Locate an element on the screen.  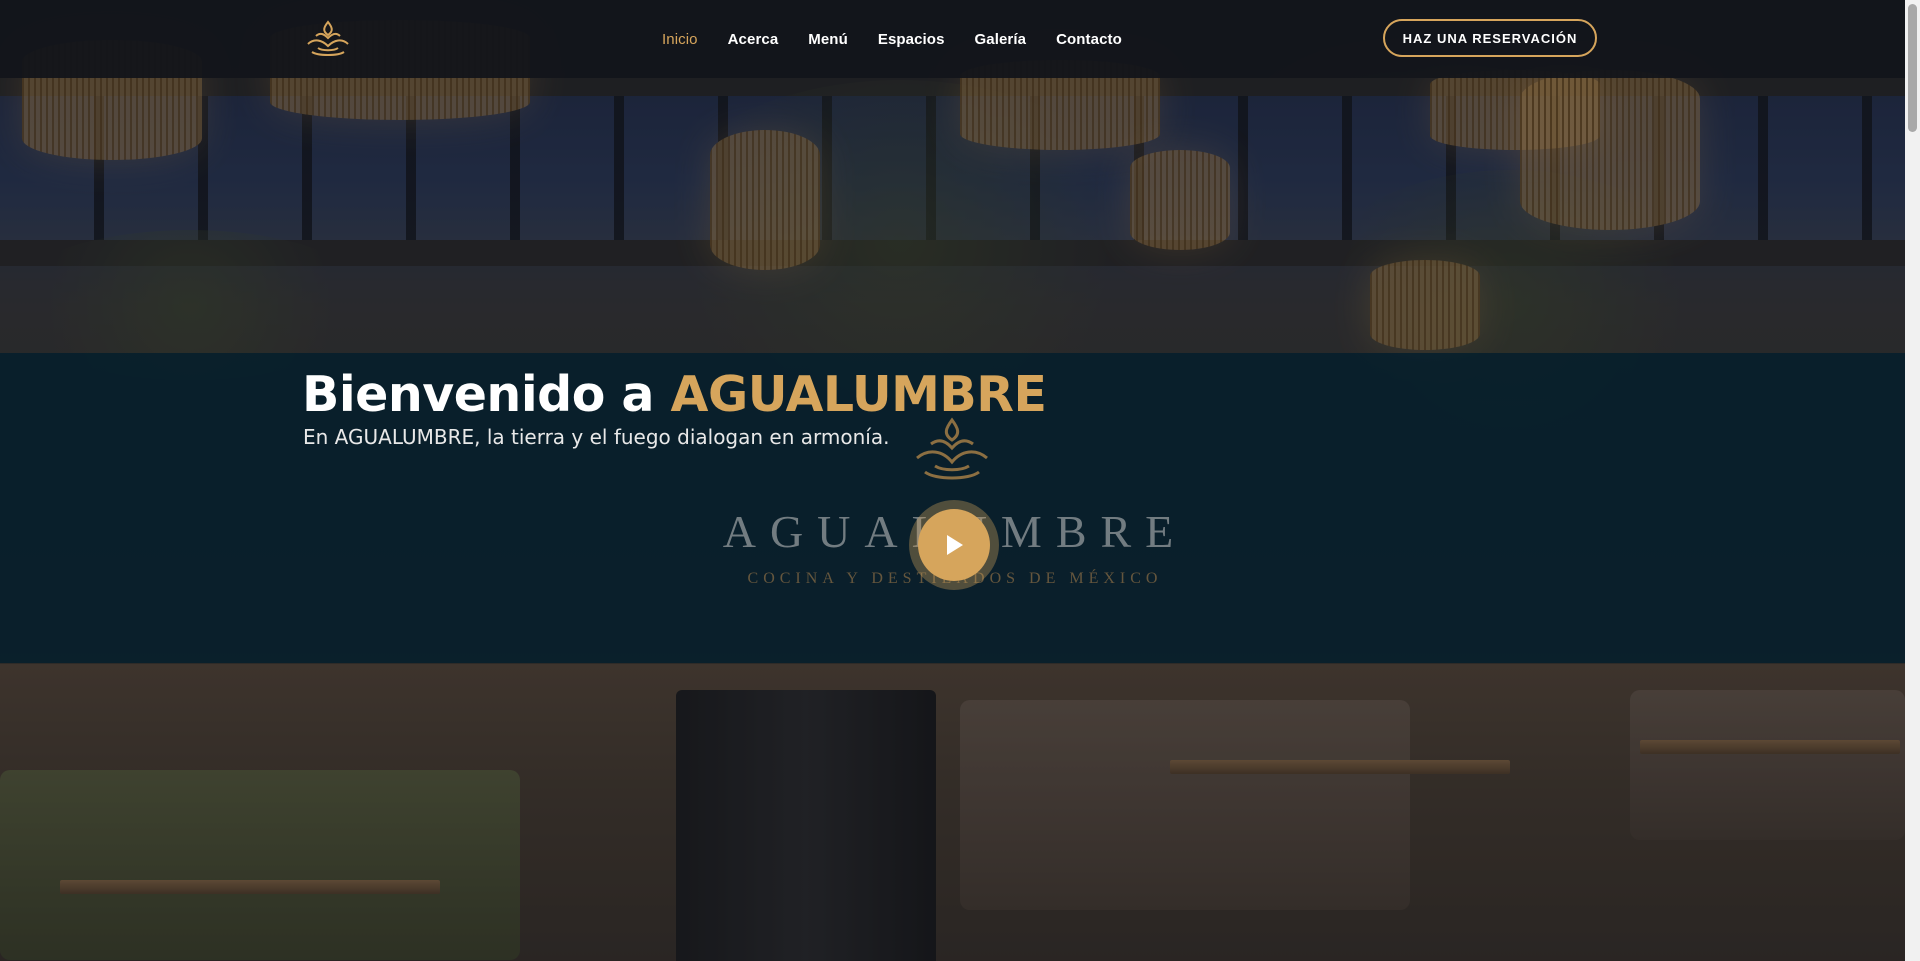
hero-headline: Bienvenido a AGUALUMBRE is located at coordinates (674, 395).